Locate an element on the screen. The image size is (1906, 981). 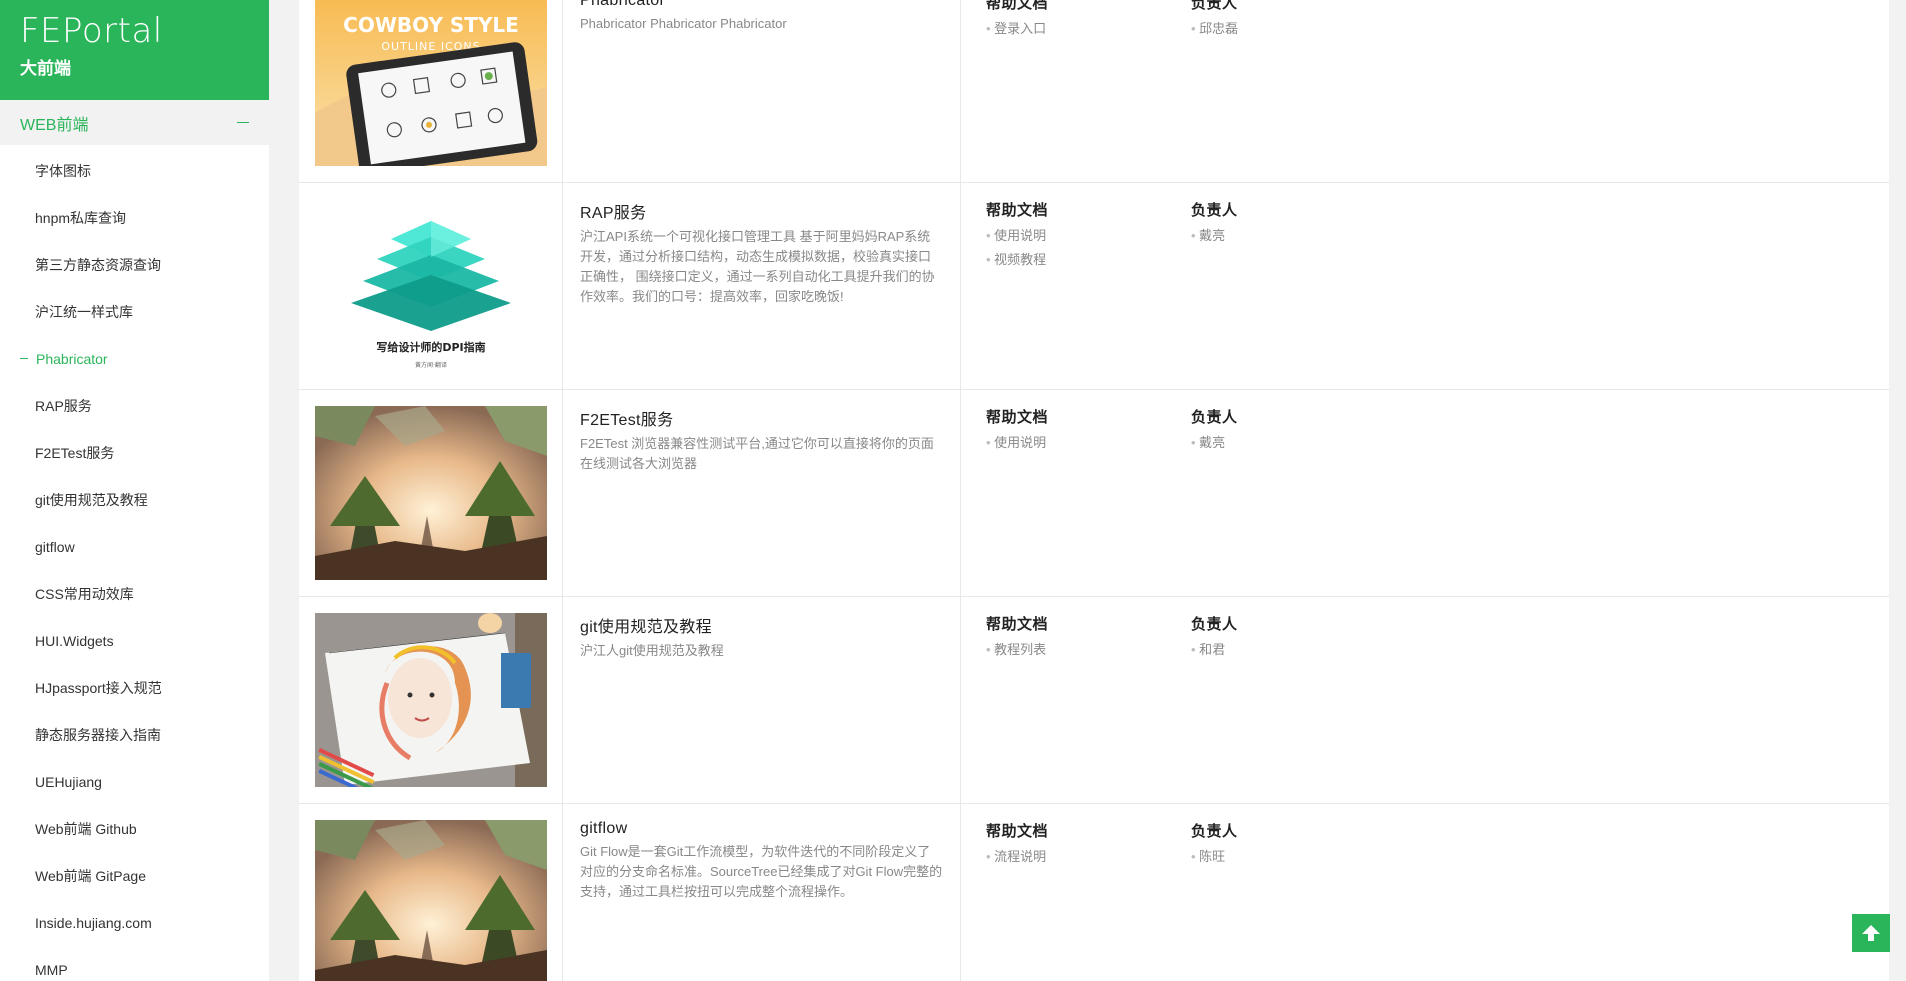
help-link: 教程列表 is located at coordinates (1076, 650).